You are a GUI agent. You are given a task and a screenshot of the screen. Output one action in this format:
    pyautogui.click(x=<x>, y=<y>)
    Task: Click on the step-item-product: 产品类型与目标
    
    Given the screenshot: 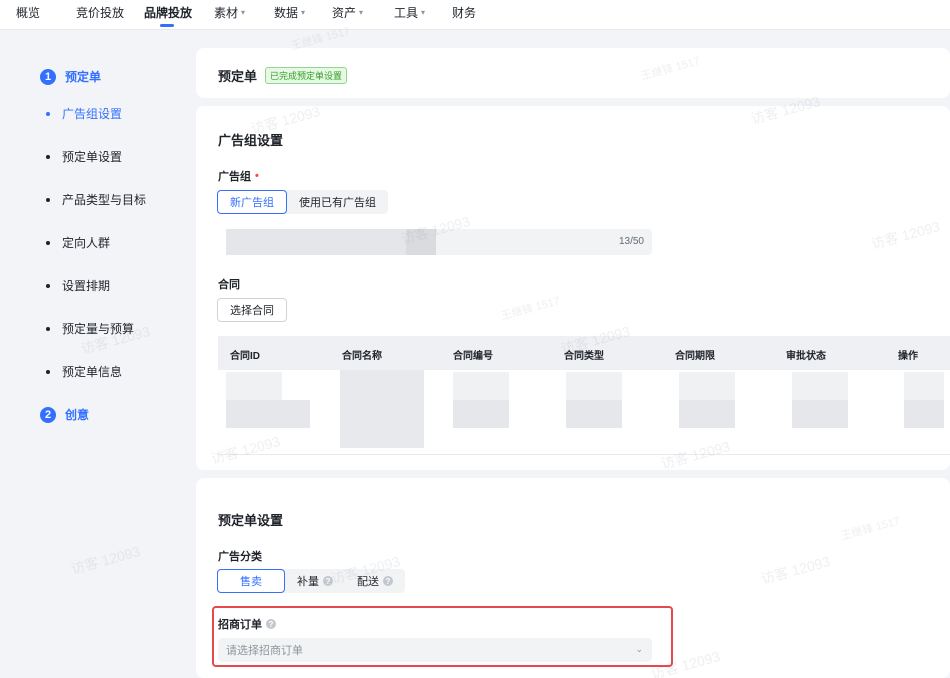 What is the action you would take?
    pyautogui.click(x=96, y=199)
    